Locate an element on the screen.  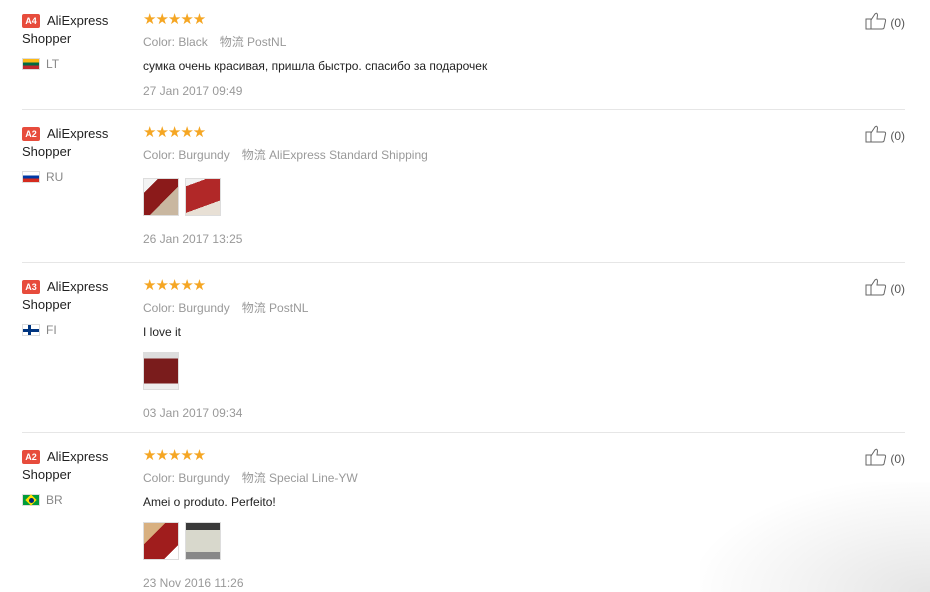
reviewer-info: A3 AliExpress Shopper is located at coordinates (77, 296).